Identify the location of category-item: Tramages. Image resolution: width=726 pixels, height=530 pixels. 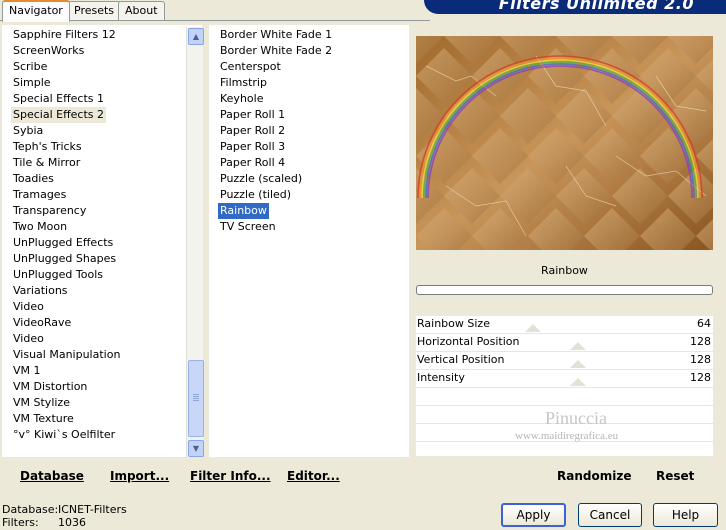
(39, 195).